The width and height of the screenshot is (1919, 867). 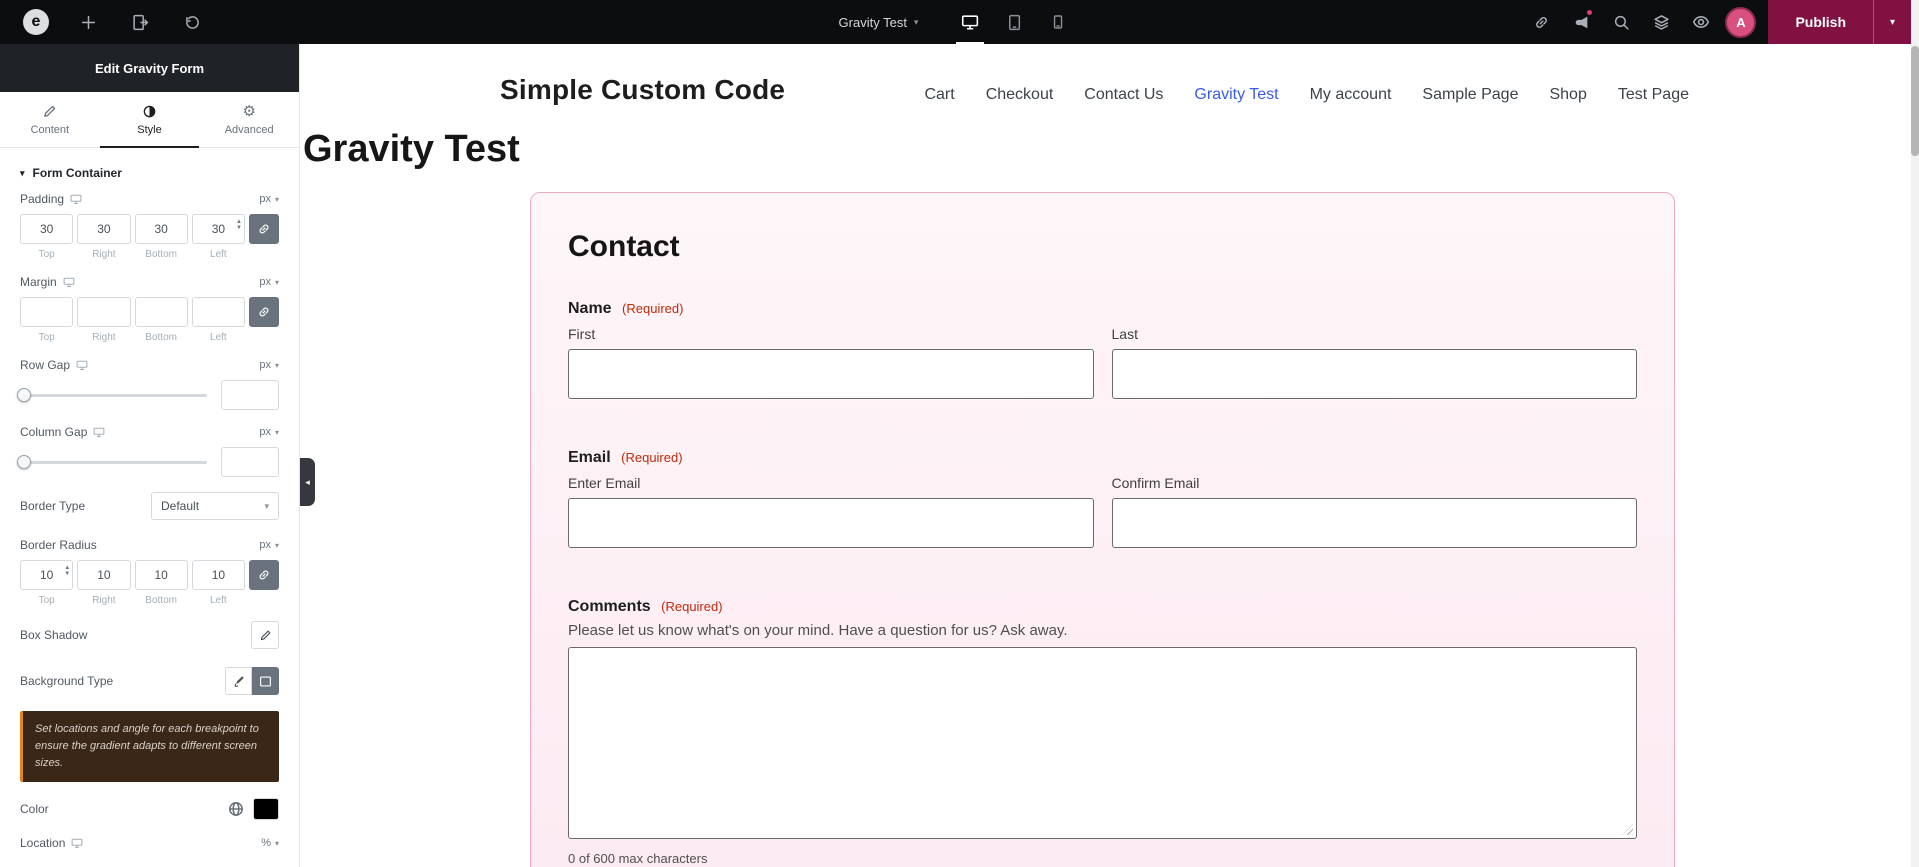 What do you see at coordinates (1020, 95) in the screenshot?
I see `nav-link-checkout: Checkout` at bounding box center [1020, 95].